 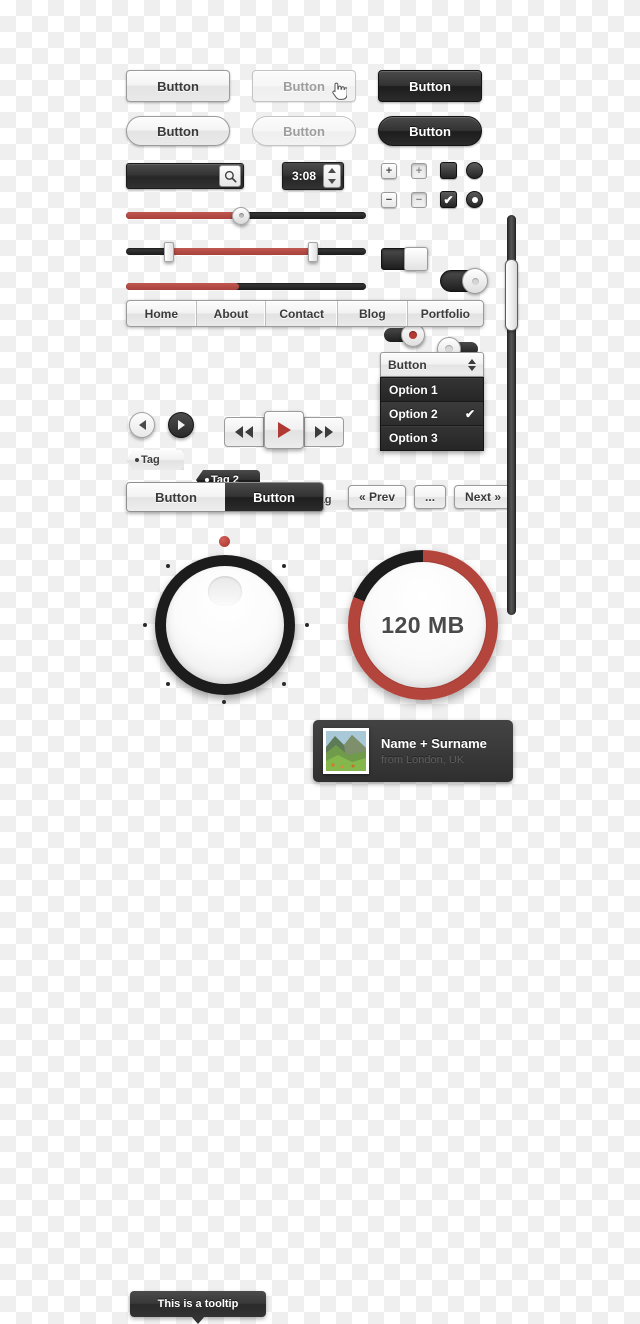 What do you see at coordinates (304, 176) in the screenshot?
I see `time-stepper-value: 3:08` at bounding box center [304, 176].